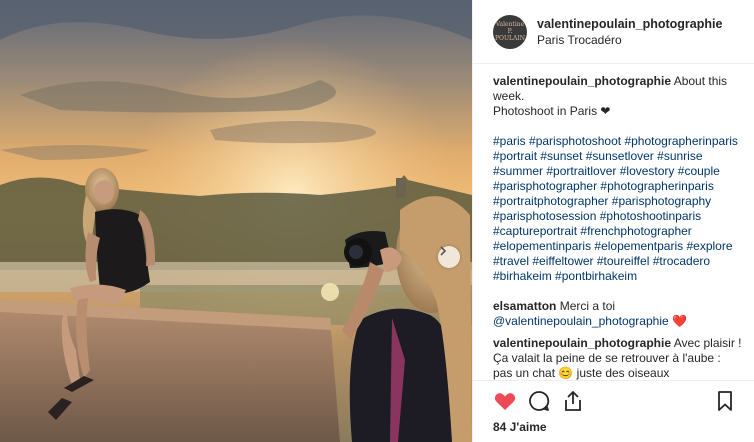 The image size is (754, 442). Describe the element at coordinates (709, 246) in the screenshot. I see `hashtag-link: #explore` at that location.